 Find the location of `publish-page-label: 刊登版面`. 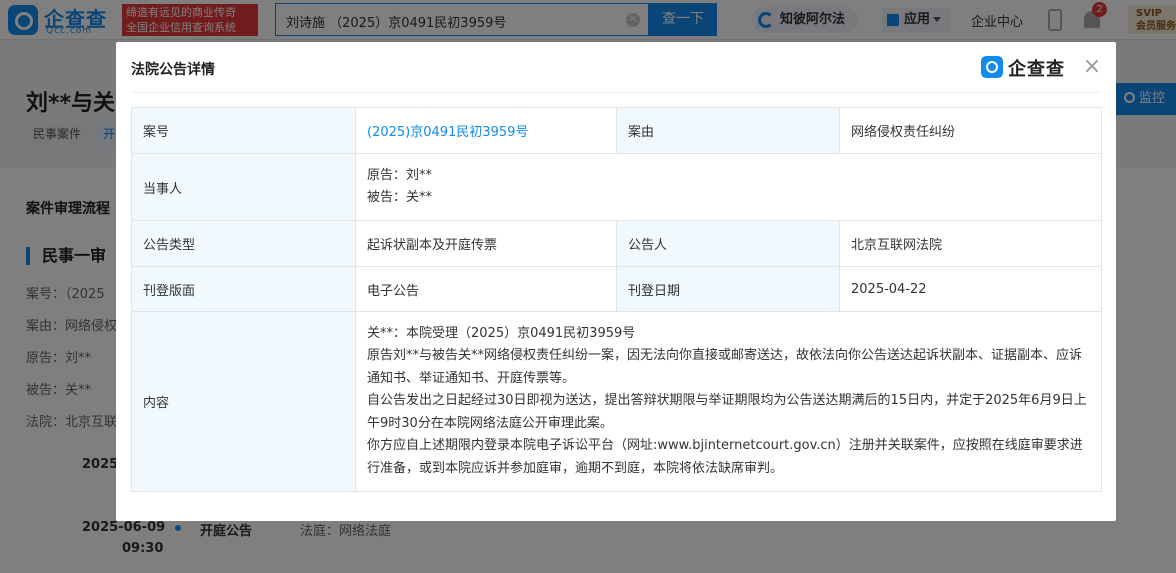

publish-page-label: 刊登版面 is located at coordinates (243, 289).